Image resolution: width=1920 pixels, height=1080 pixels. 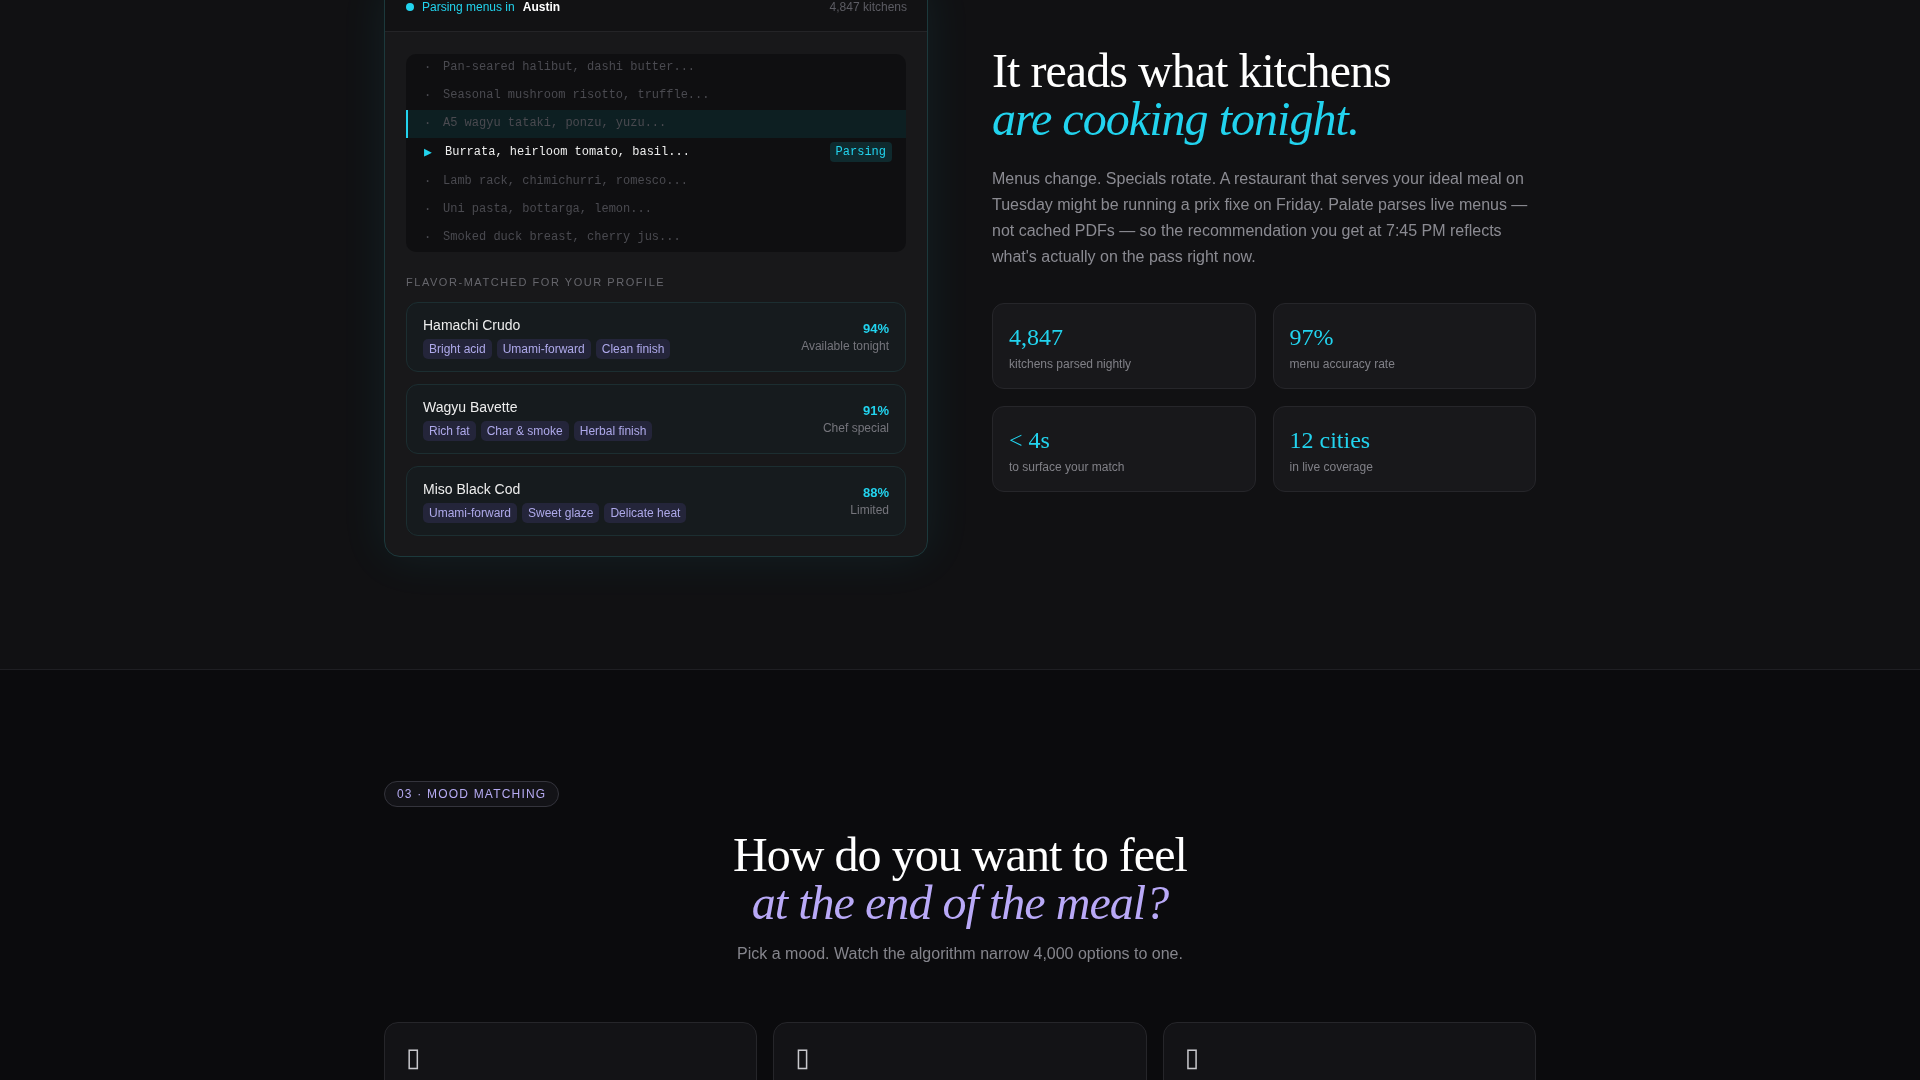 What do you see at coordinates (472, 489) in the screenshot?
I see `dish-name: Miso Black Cod` at bounding box center [472, 489].